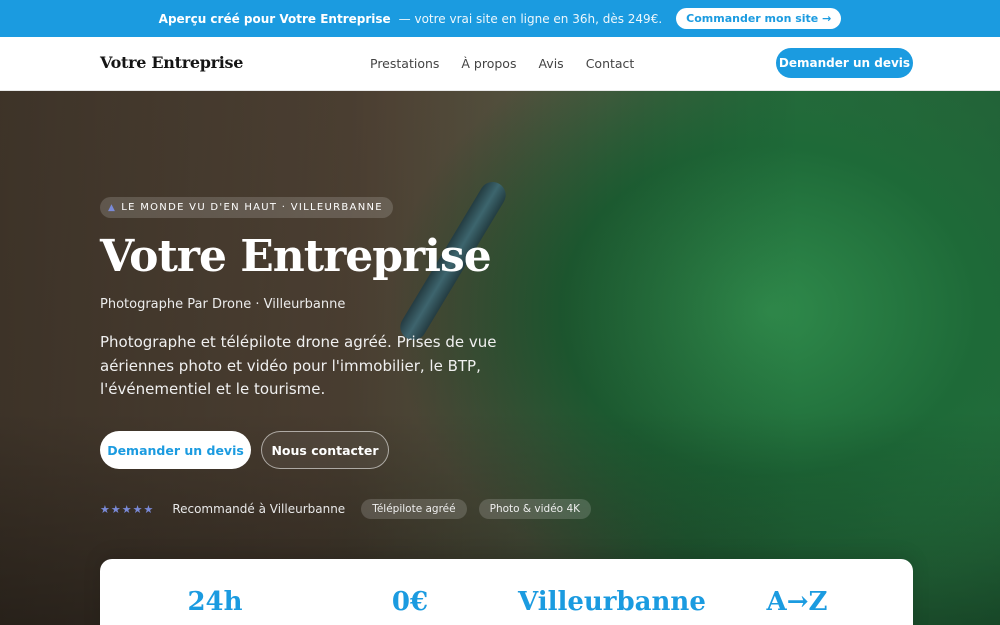 This screenshot has height=625, width=1000. What do you see at coordinates (797, 602) in the screenshot?
I see `stat-full-service: A→Z` at bounding box center [797, 602].